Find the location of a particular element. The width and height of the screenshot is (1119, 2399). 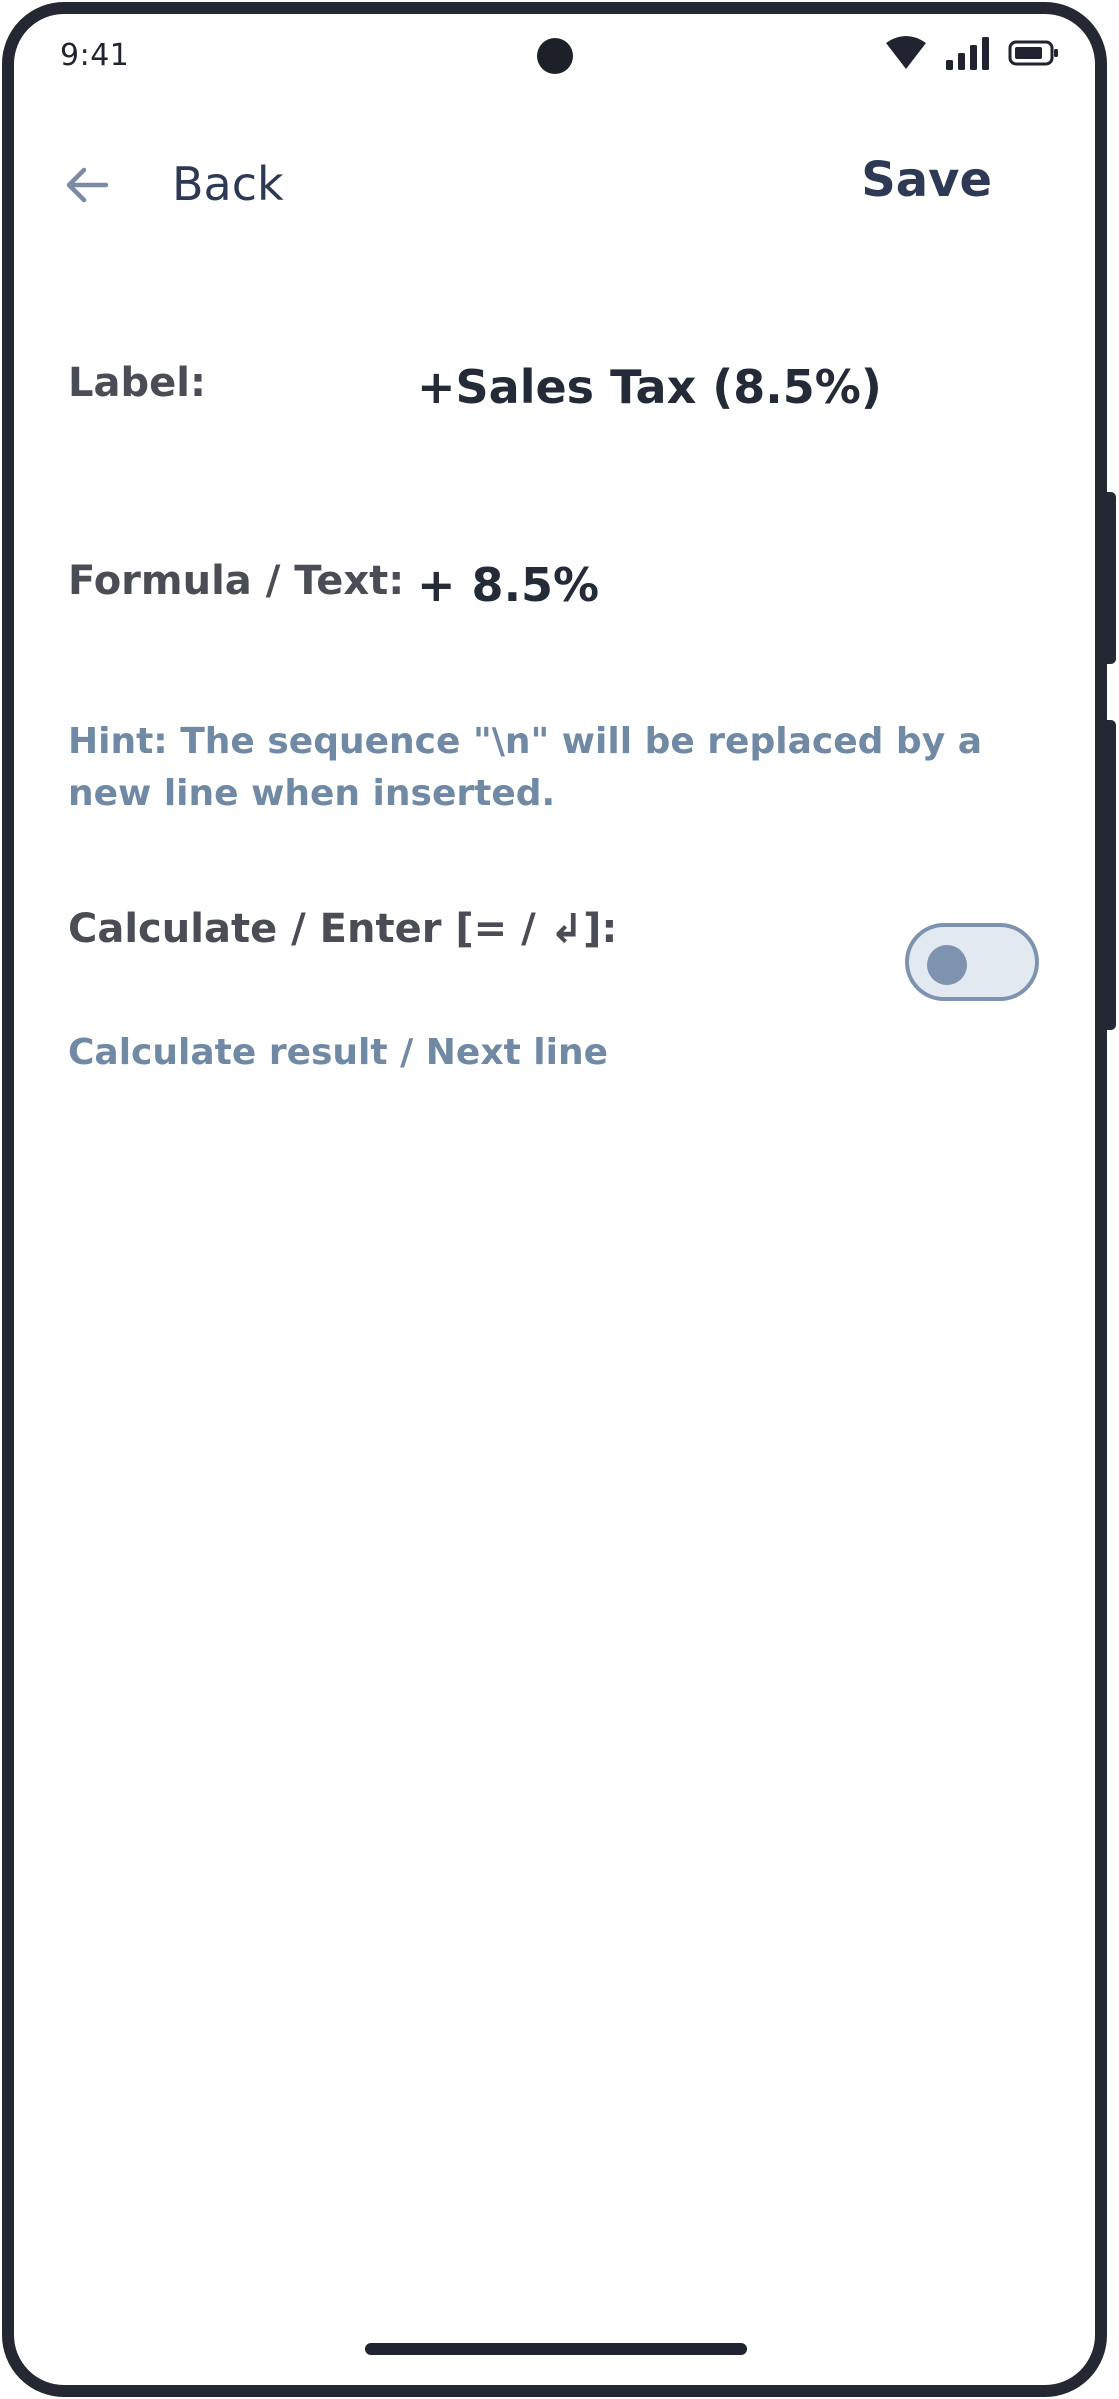

calculate-description: Calculate result / Next line is located at coordinates (338, 1052).